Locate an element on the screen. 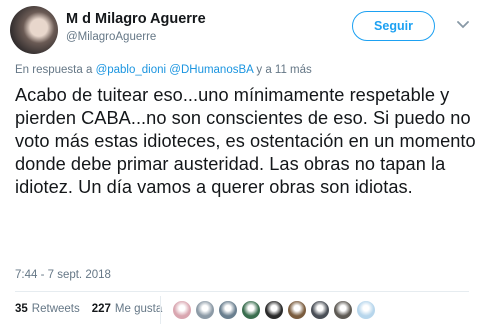 This screenshot has height=333, width=481. divider is located at coordinates (242, 291).